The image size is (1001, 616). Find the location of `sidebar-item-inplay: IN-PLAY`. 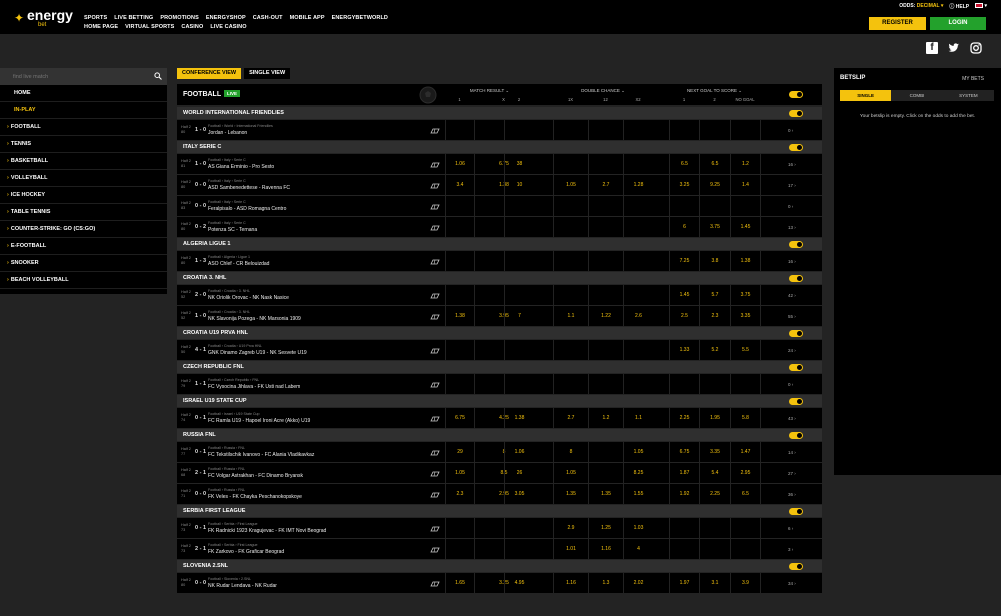

sidebar-item-inplay: IN-PLAY is located at coordinates (83, 110).